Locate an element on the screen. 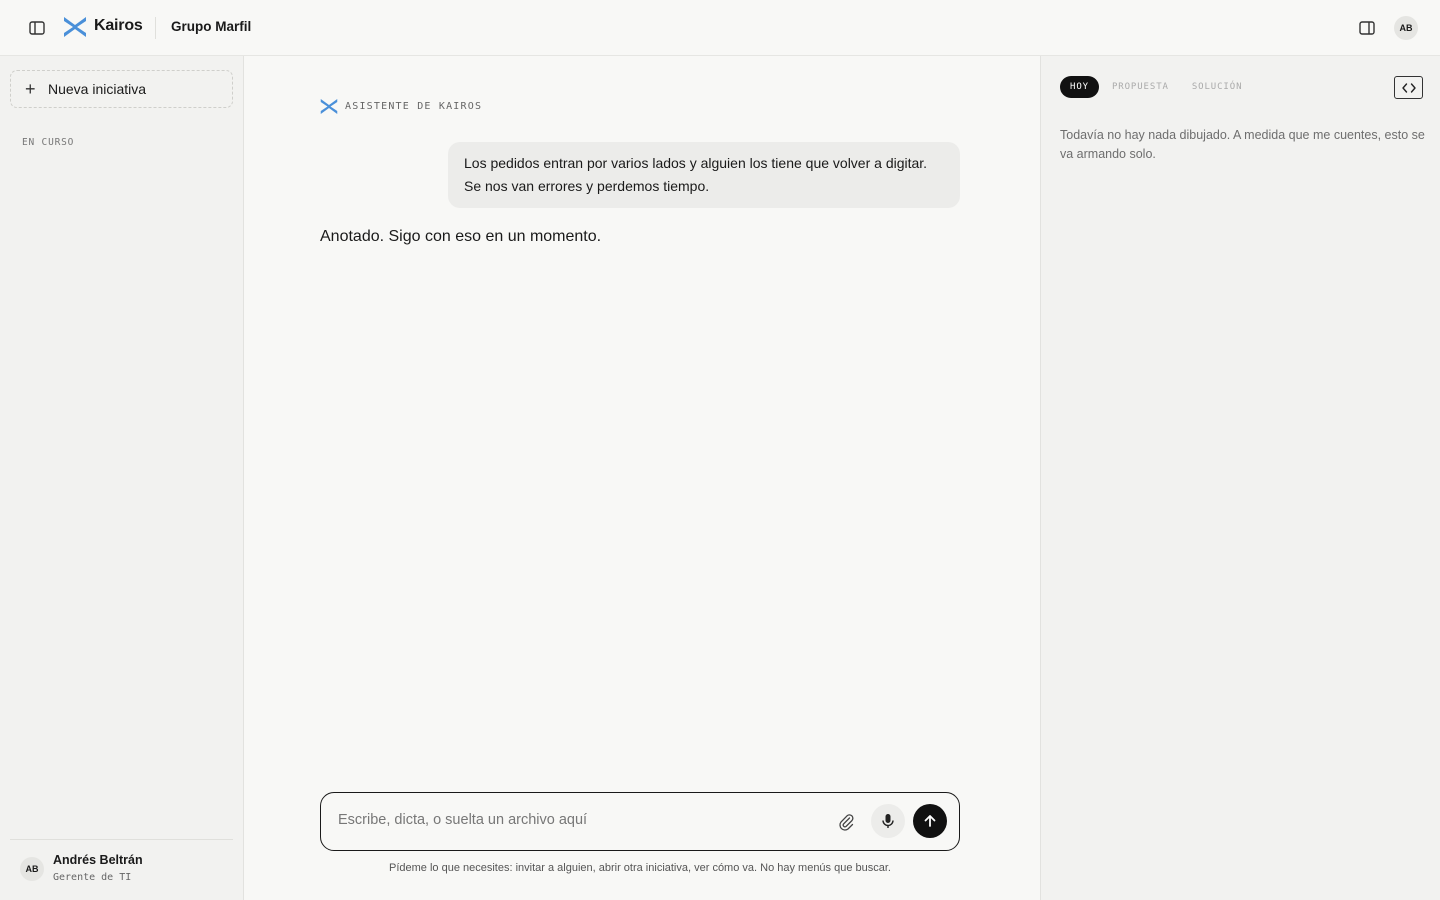 The image size is (1440, 900). assistant-header: ASISTENTE DE KAIROS is located at coordinates (401, 106).